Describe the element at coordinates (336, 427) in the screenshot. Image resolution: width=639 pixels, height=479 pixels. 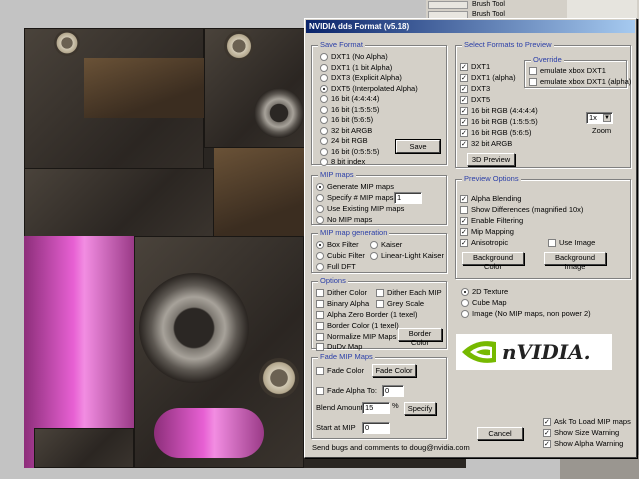
I see `start-mip-label: Start at MIP` at that location.